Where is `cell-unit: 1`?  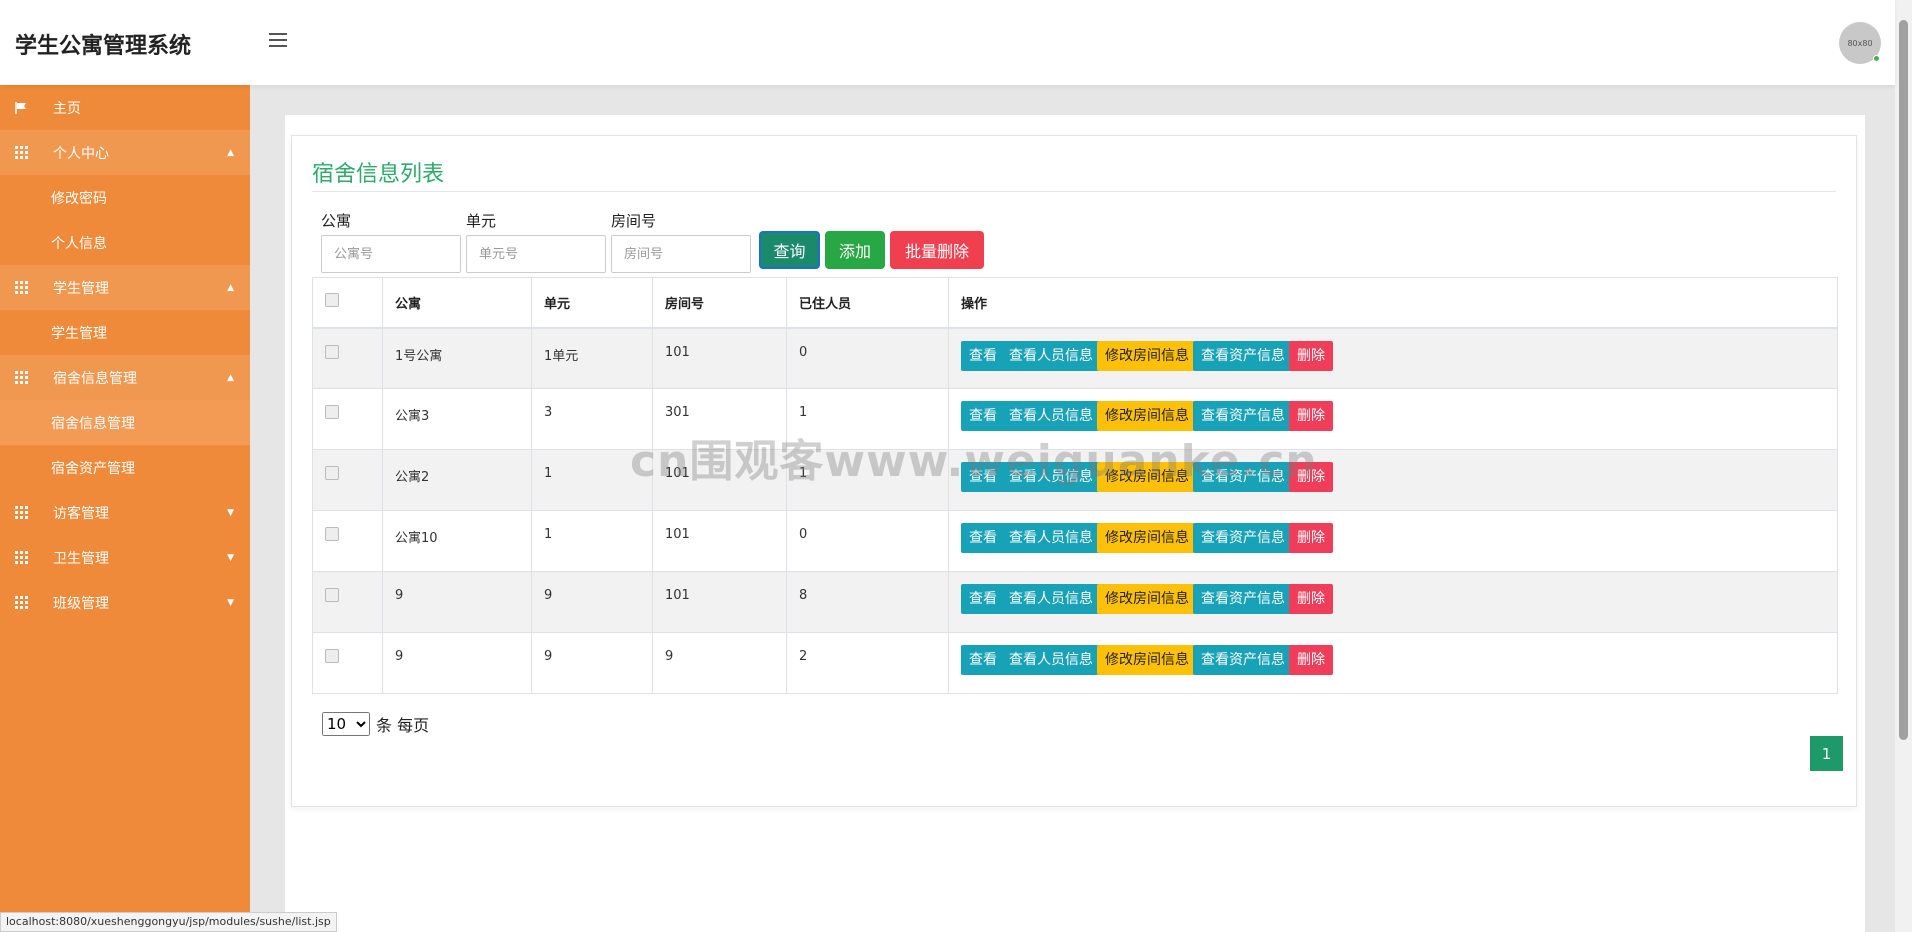
cell-unit: 1 is located at coordinates (592, 480).